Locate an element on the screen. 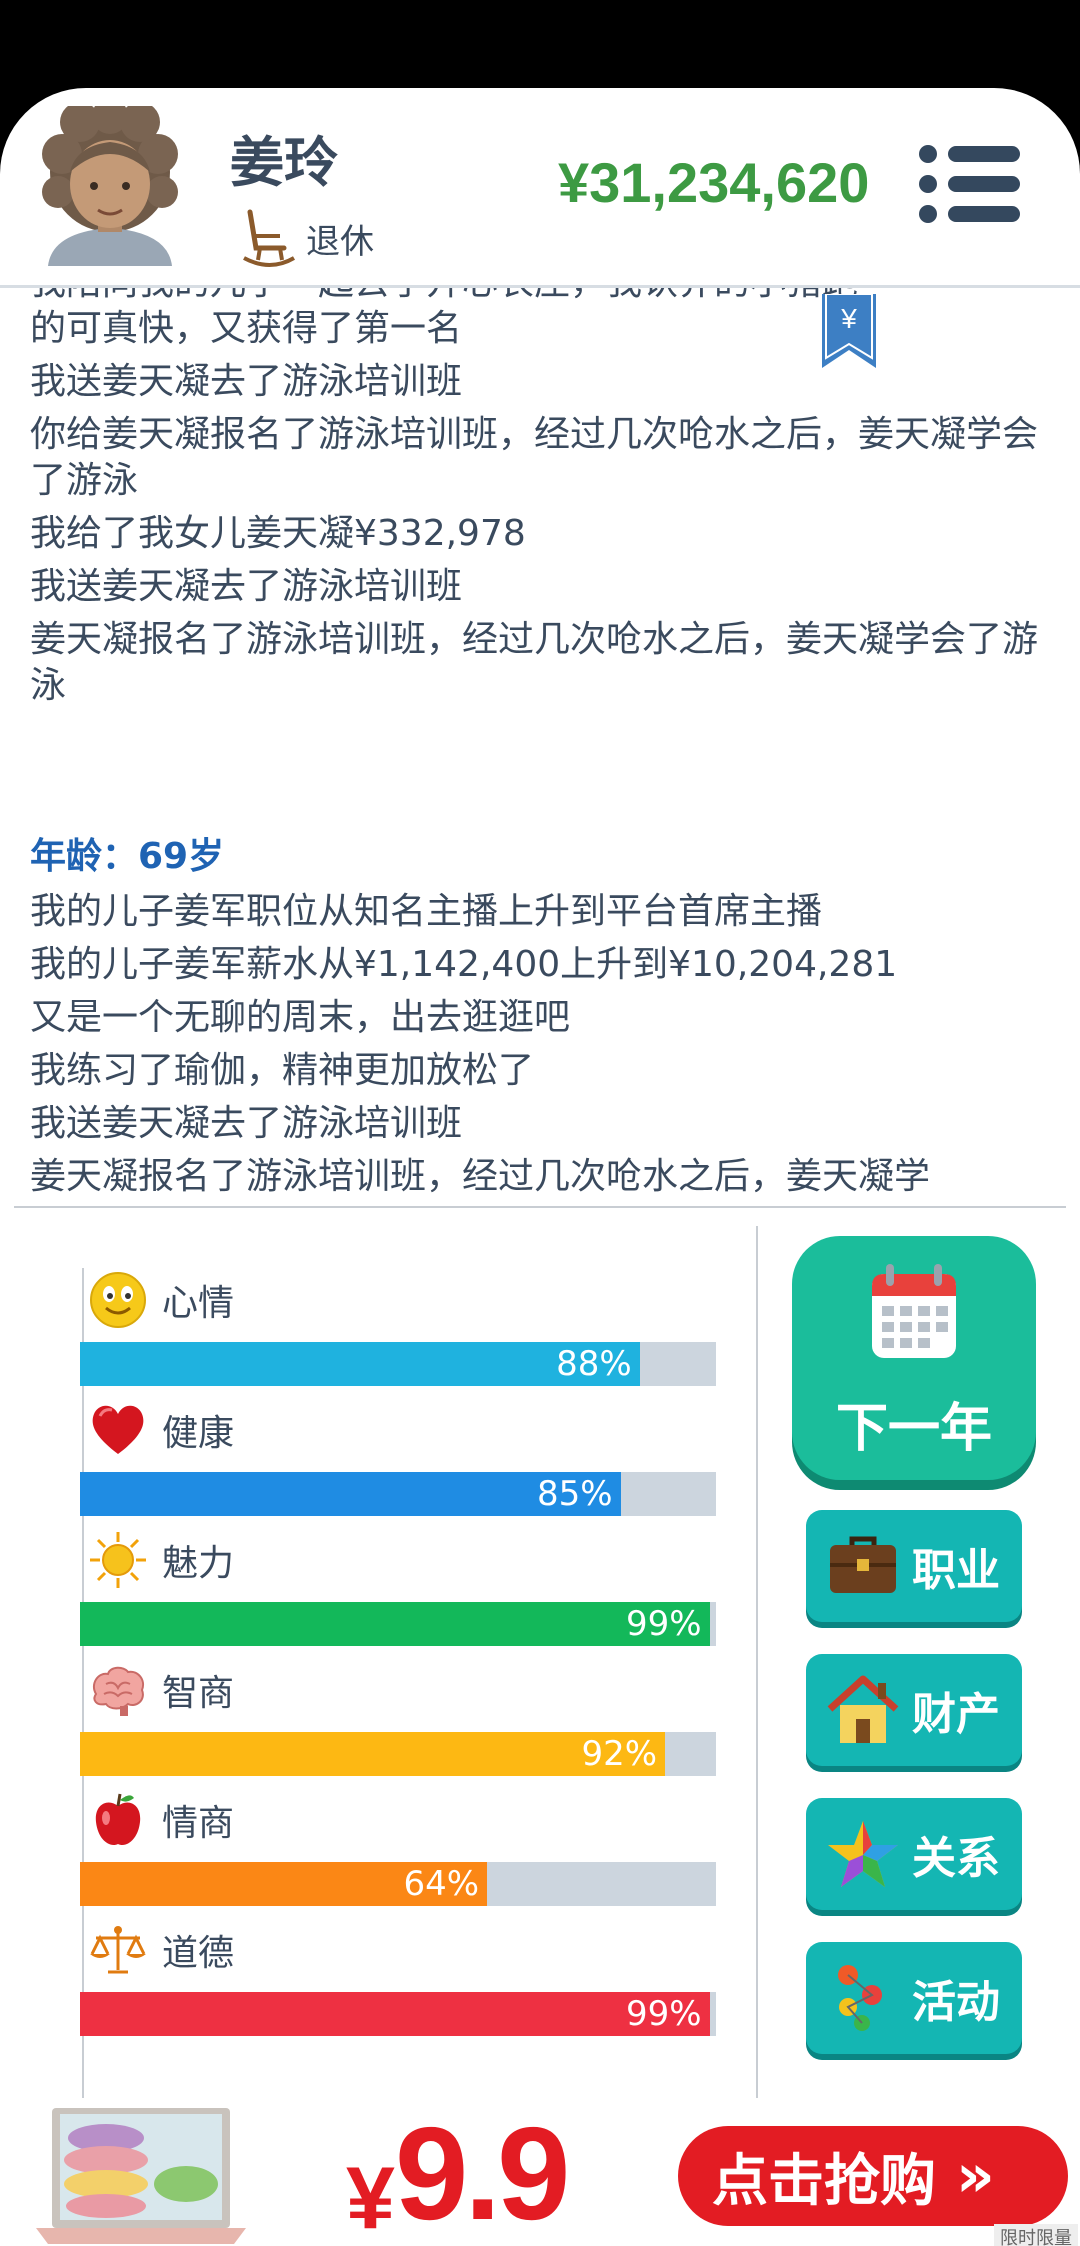 This screenshot has height=2246, width=1080. double-chevron-icon: » is located at coordinates (975, 2176).